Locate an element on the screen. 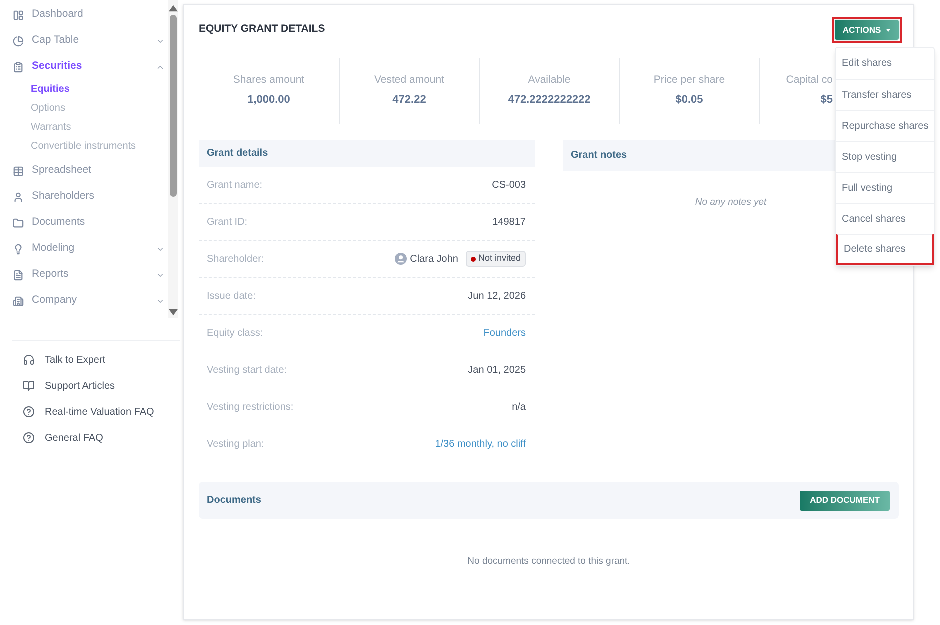  sidebar-item: Cap Table is located at coordinates (46, 41).